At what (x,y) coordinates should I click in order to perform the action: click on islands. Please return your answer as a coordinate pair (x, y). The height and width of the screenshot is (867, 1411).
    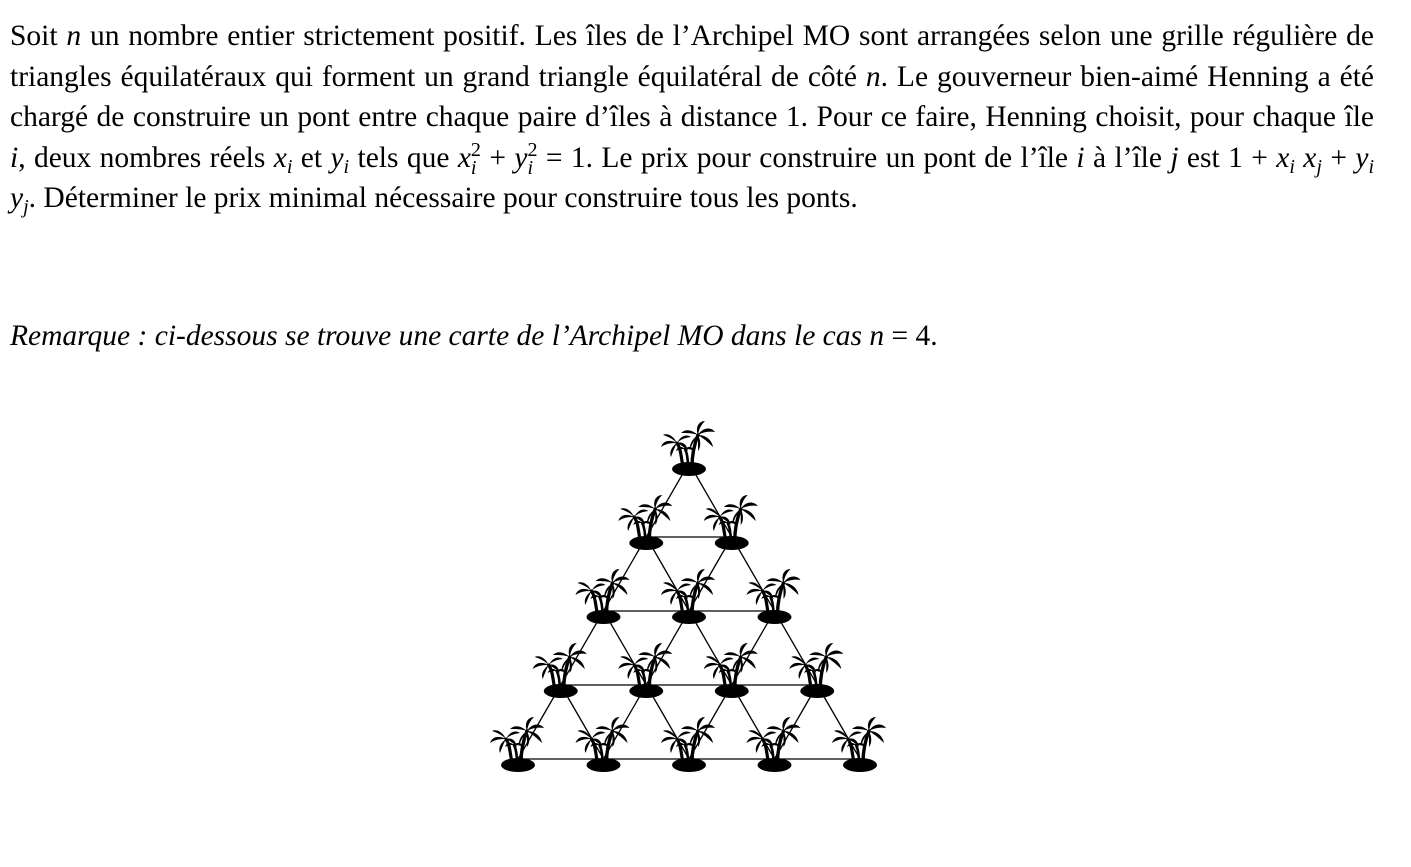
    Looking at the image, I should click on (689, 596).